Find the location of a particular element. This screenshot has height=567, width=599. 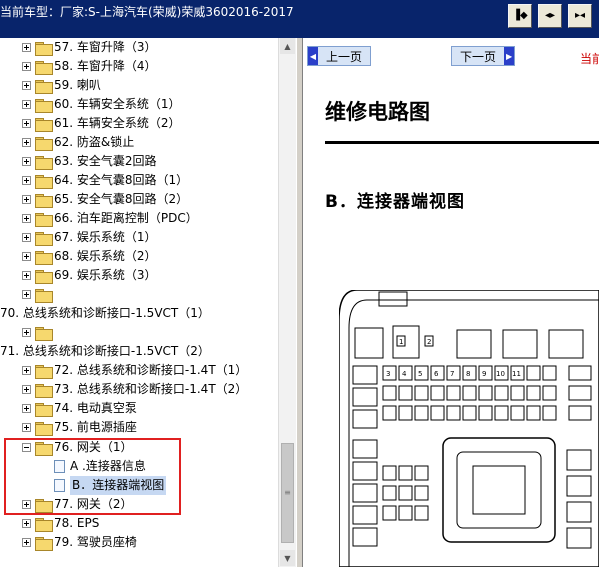

tree-item: 73. 总线系统和诊断接口-1.4T（2） is located at coordinates (134, 389).